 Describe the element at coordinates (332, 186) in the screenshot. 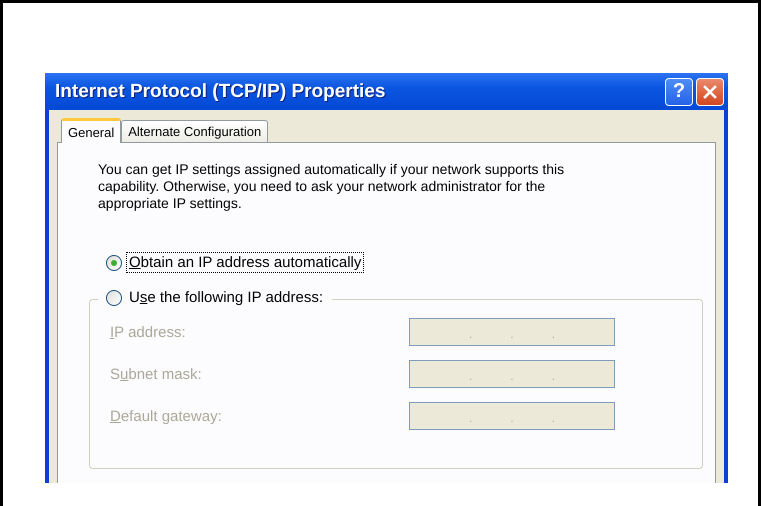

I see `intro-text: You can get IP settings assigned automatically if your network supports this capability. Otherwise, you need to ask your network administrator for the appropriate IP settings.` at that location.